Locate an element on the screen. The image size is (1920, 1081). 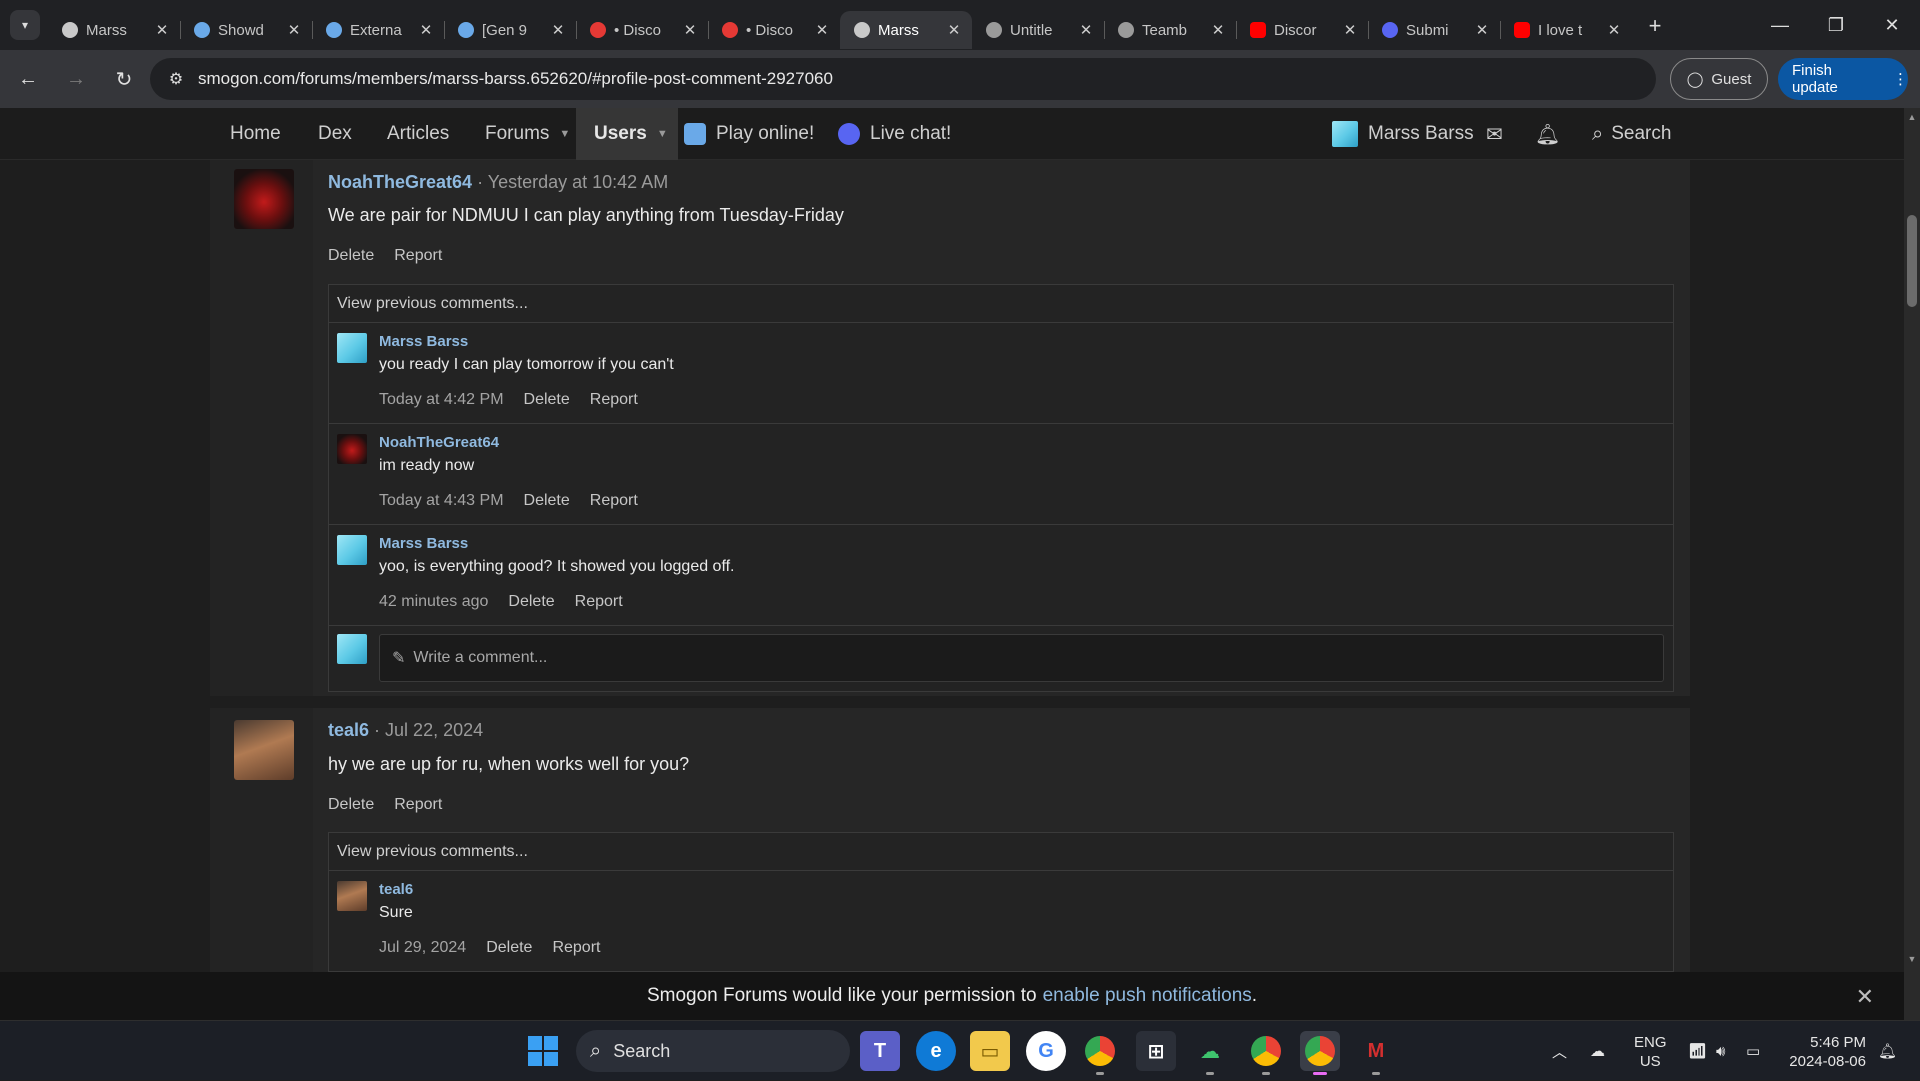
comment-timestamp: Today at 4:42 PM is located at coordinates (441, 400).